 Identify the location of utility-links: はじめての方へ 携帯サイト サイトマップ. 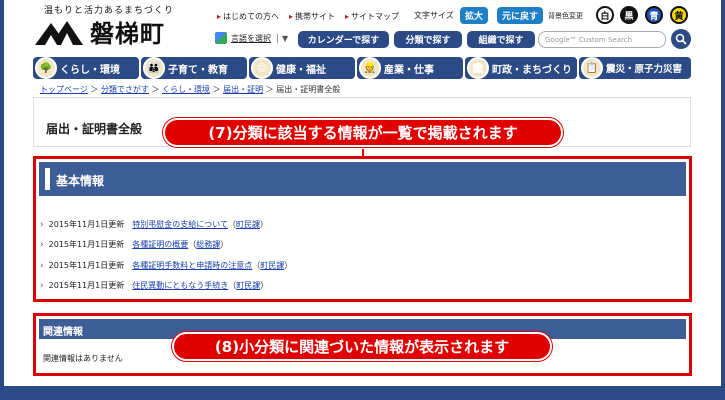
(308, 16).